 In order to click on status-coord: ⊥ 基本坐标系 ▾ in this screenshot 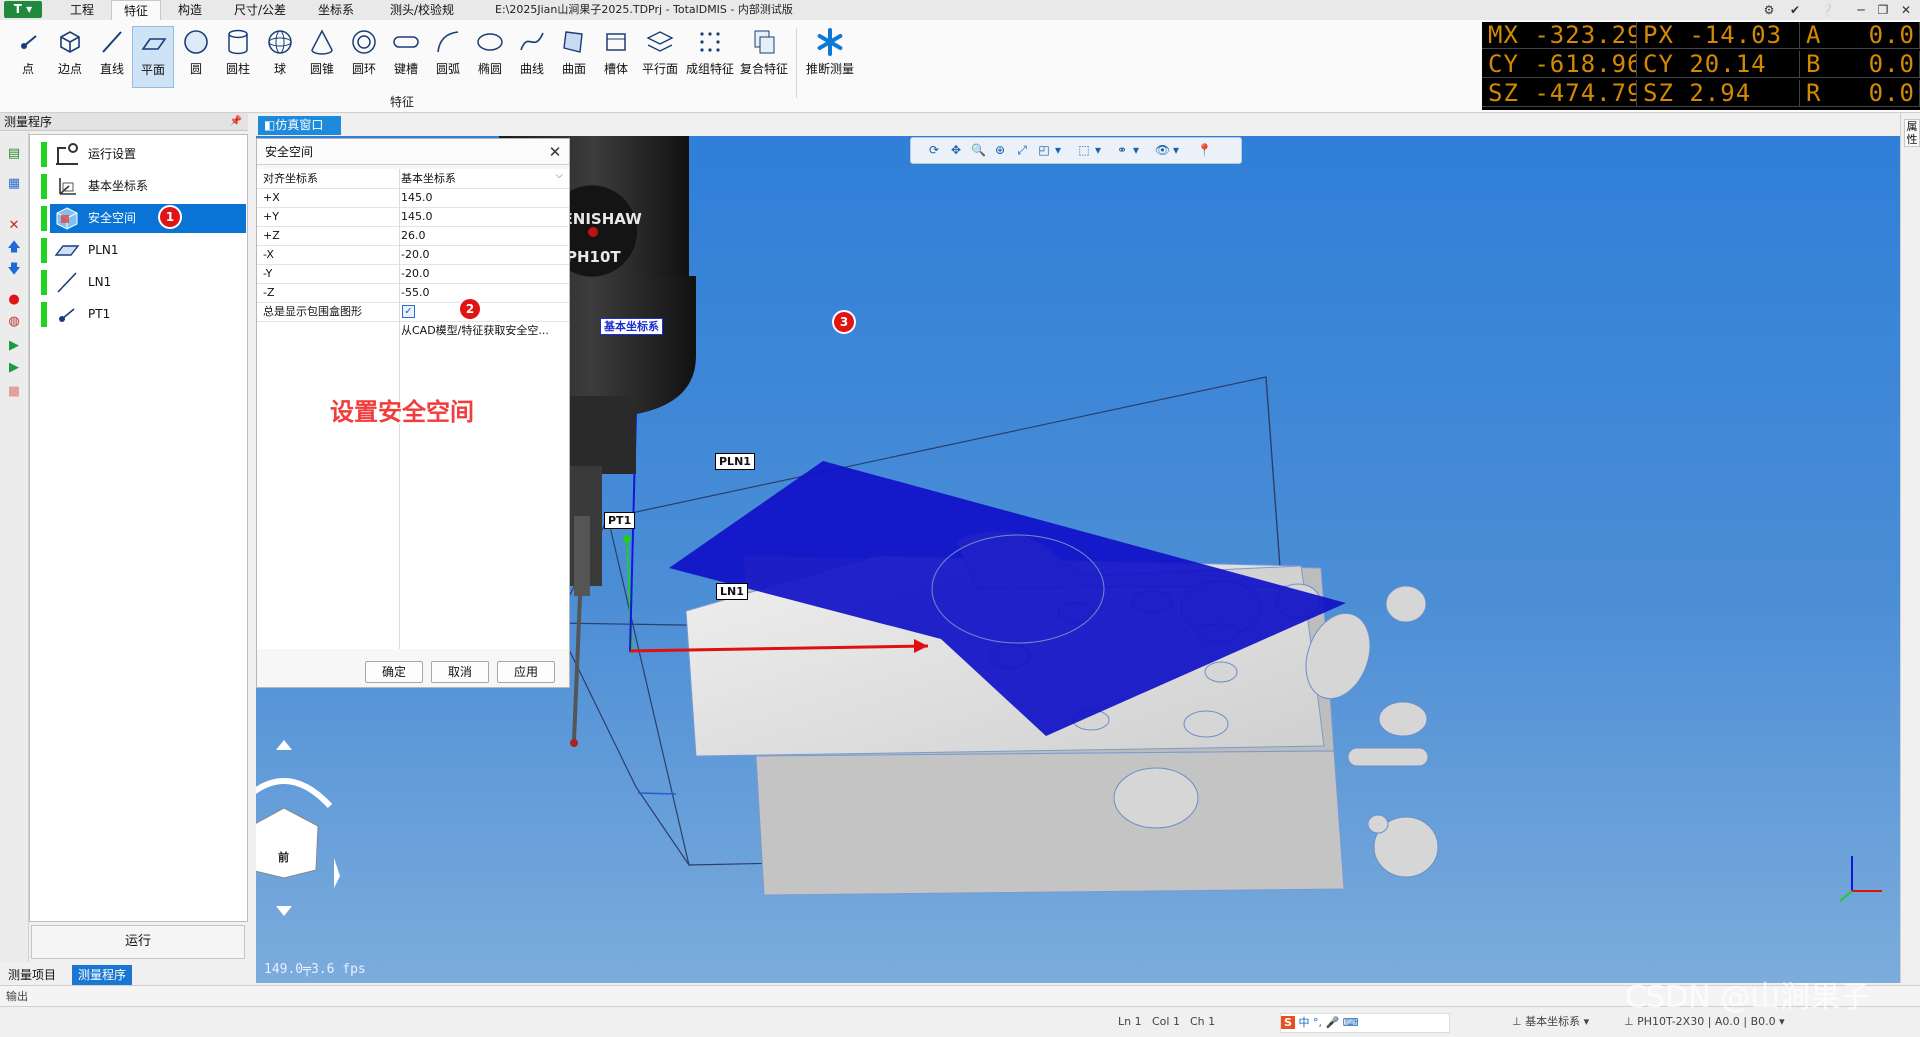, I will do `click(1550, 1022)`.